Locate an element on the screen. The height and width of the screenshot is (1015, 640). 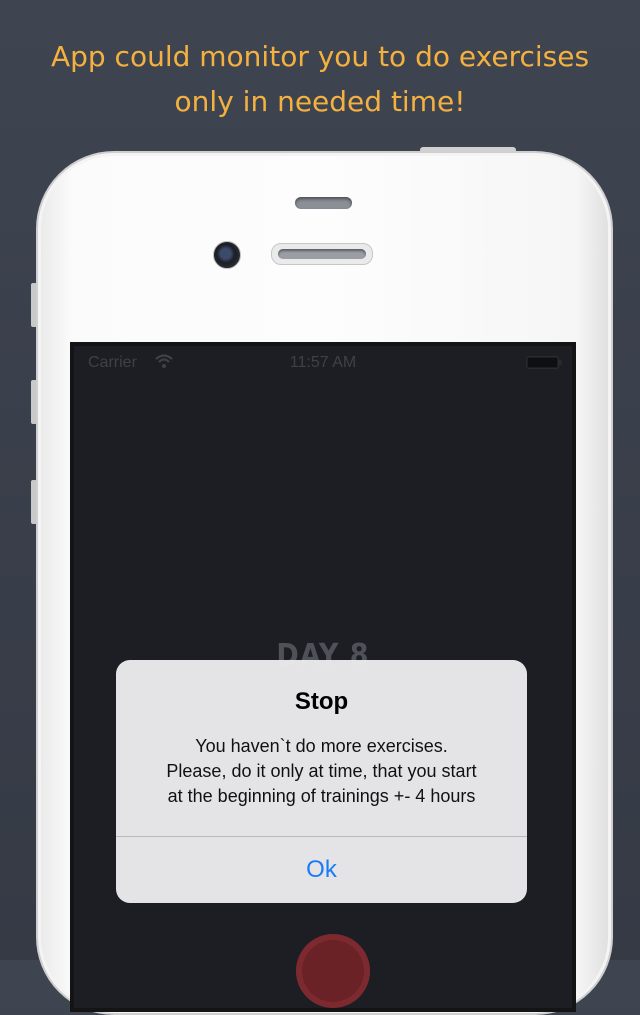
battery-icon is located at coordinates (544, 362).